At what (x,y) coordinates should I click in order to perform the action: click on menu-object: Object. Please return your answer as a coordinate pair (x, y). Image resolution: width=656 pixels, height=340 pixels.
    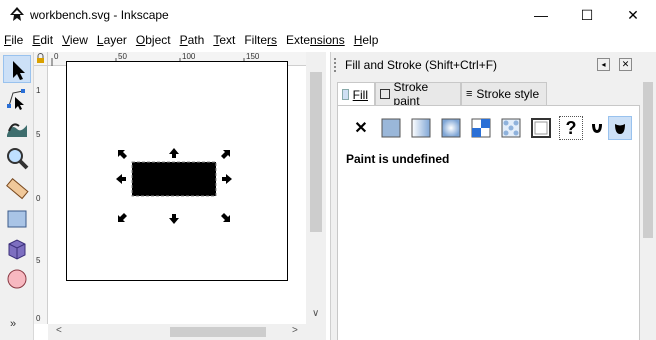
    Looking at the image, I should click on (154, 41).